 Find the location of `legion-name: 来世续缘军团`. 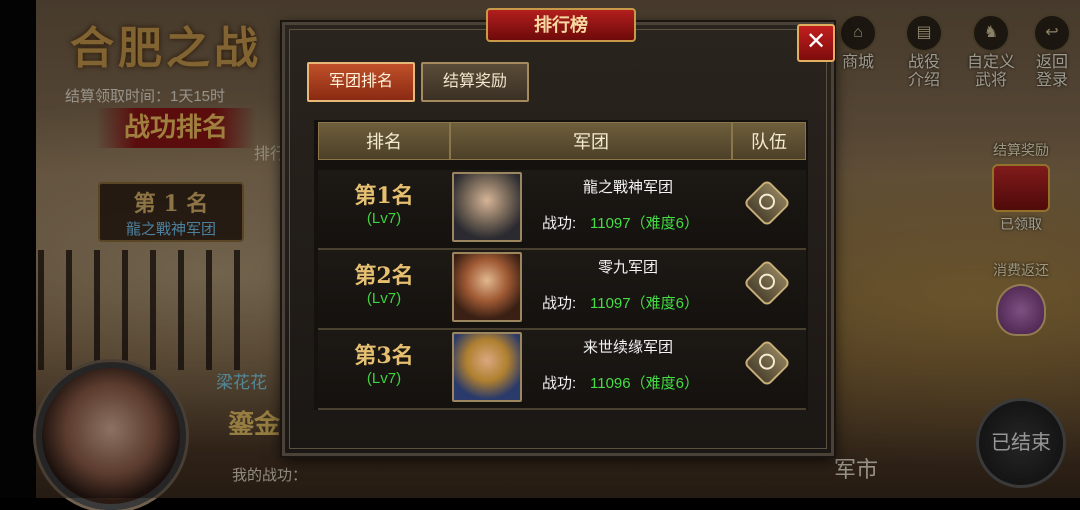

legion-name: 来世续缘军团 is located at coordinates (627, 347).